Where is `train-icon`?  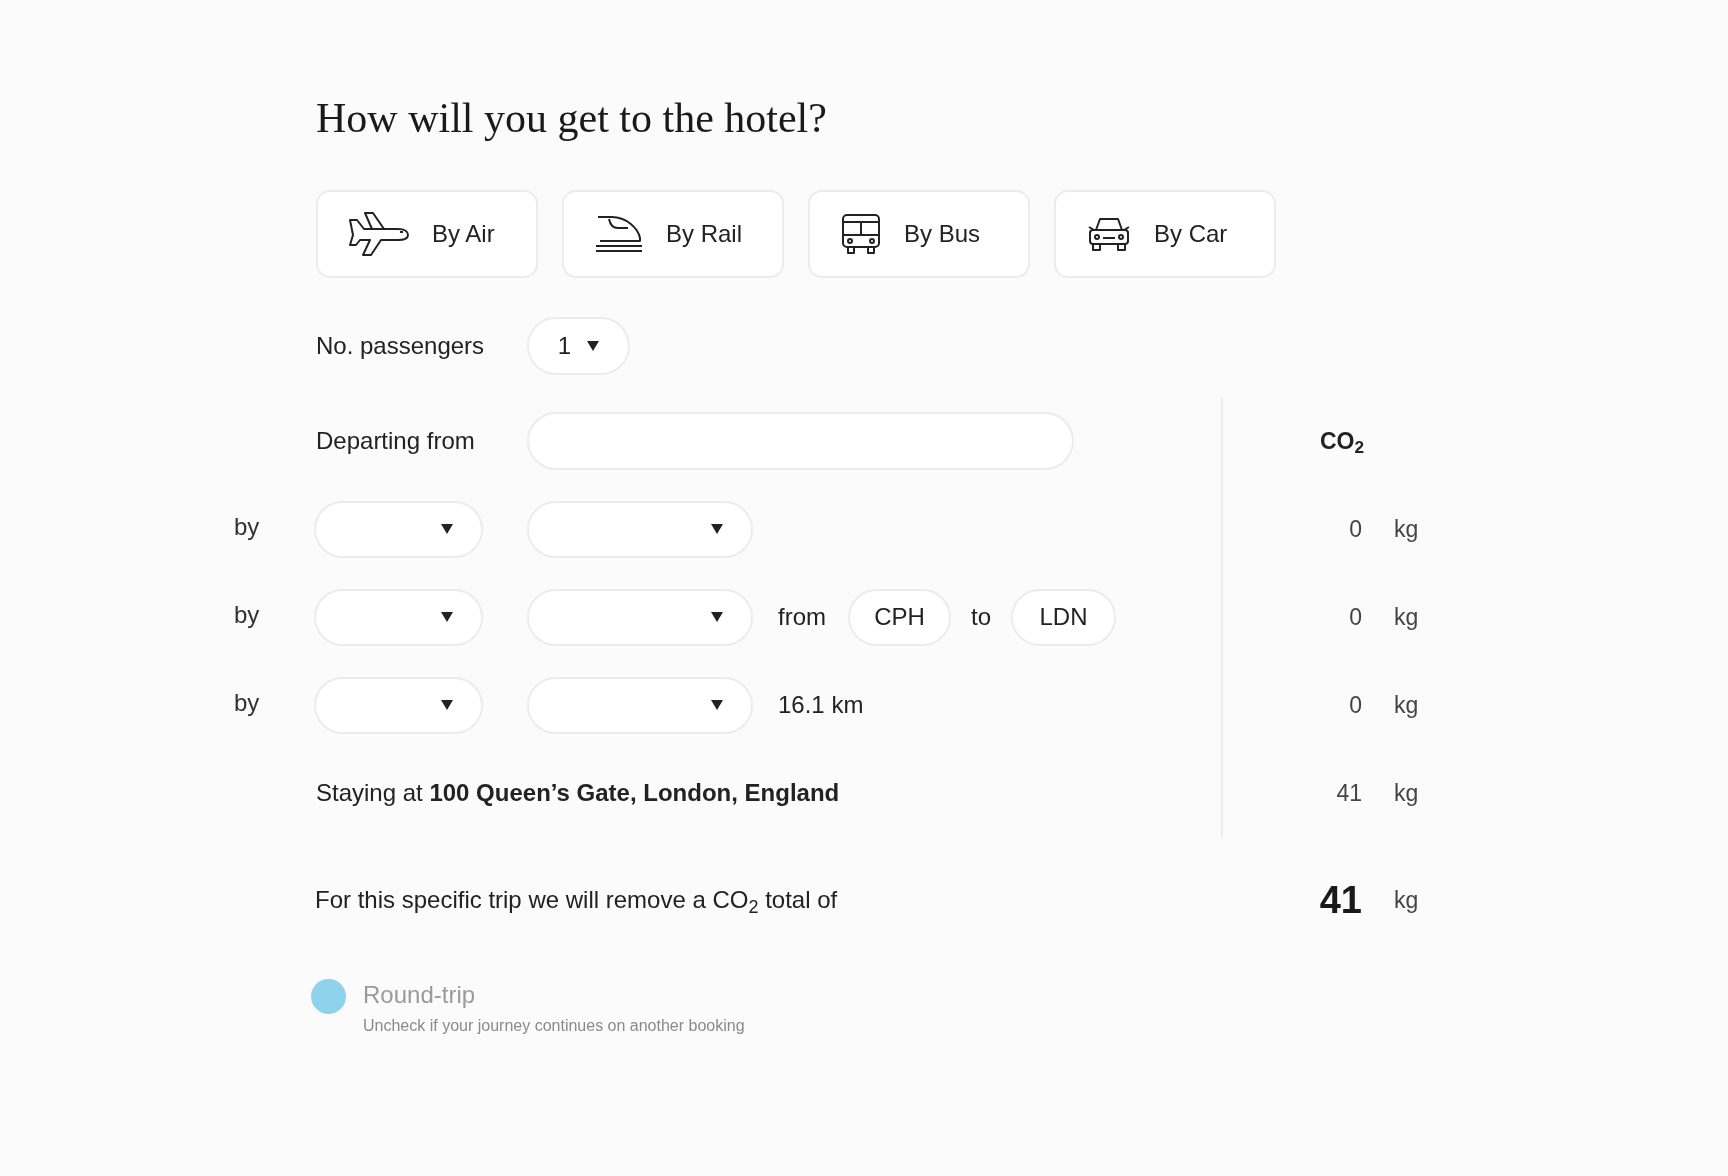
train-icon is located at coordinates (619, 234).